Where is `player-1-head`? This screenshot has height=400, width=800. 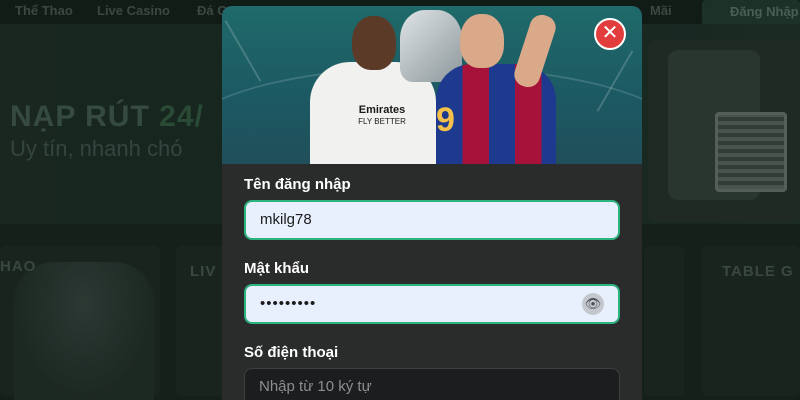
player-1-head is located at coordinates (374, 43).